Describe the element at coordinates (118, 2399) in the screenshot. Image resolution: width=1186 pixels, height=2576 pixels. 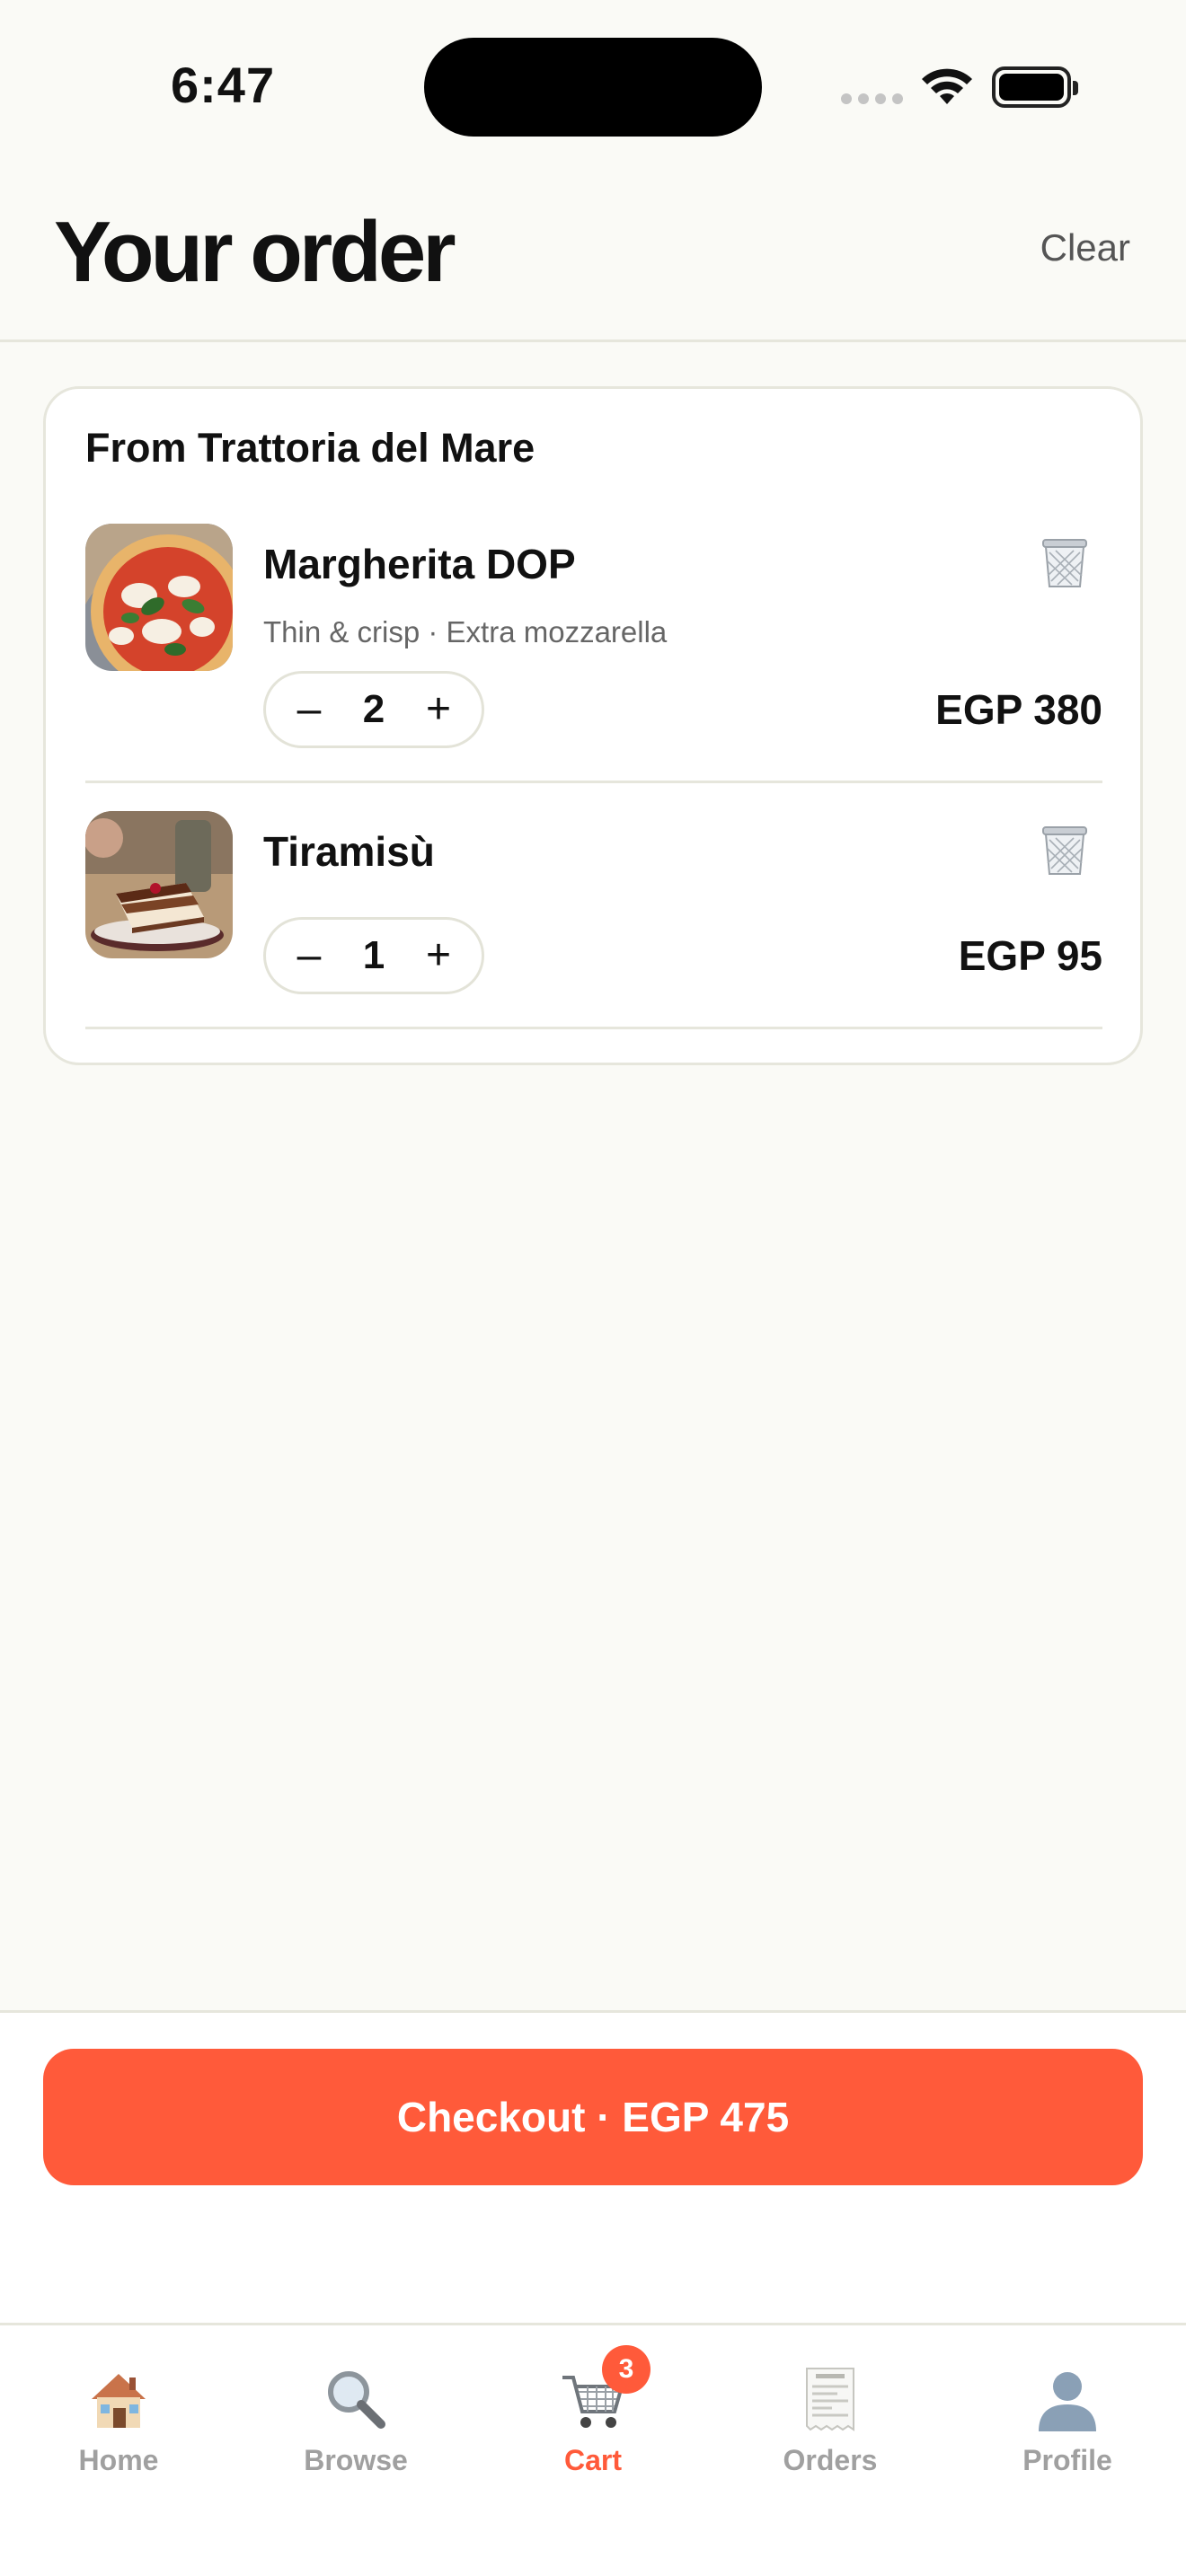
I see `house-icon` at that location.